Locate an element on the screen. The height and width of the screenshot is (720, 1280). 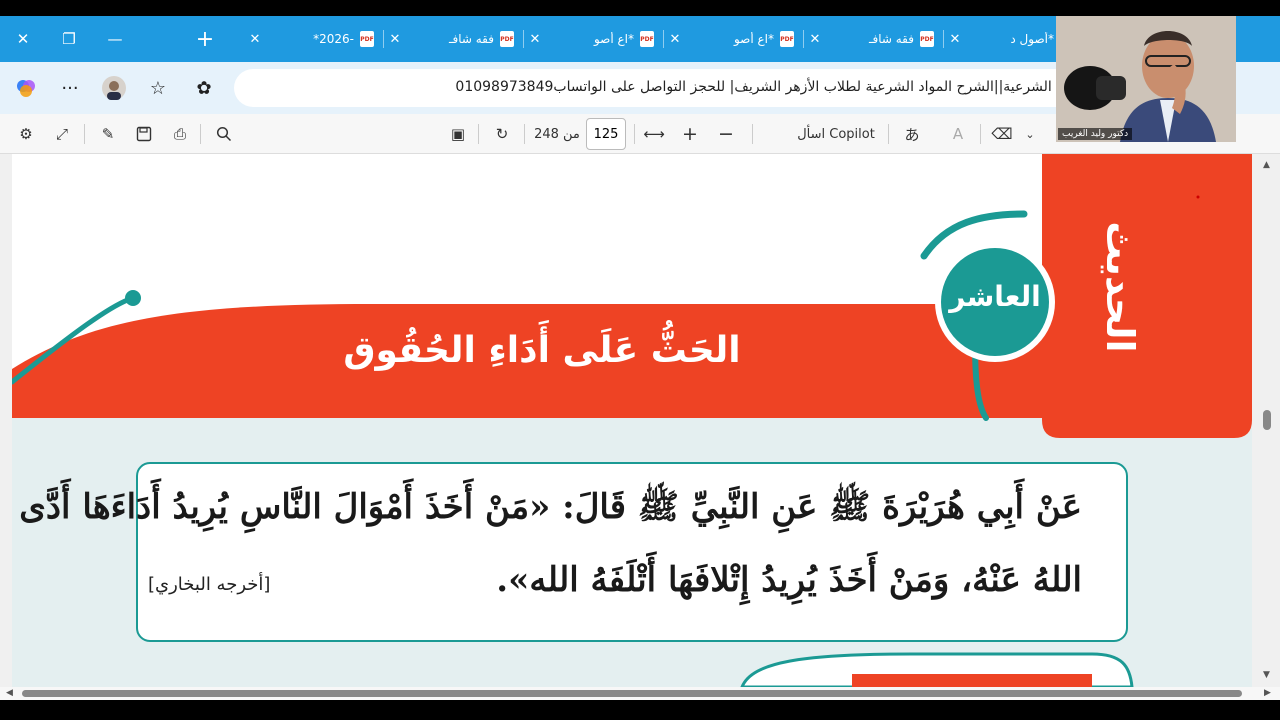
settings-gear-icon: ⚙ is located at coordinates (26, 134).